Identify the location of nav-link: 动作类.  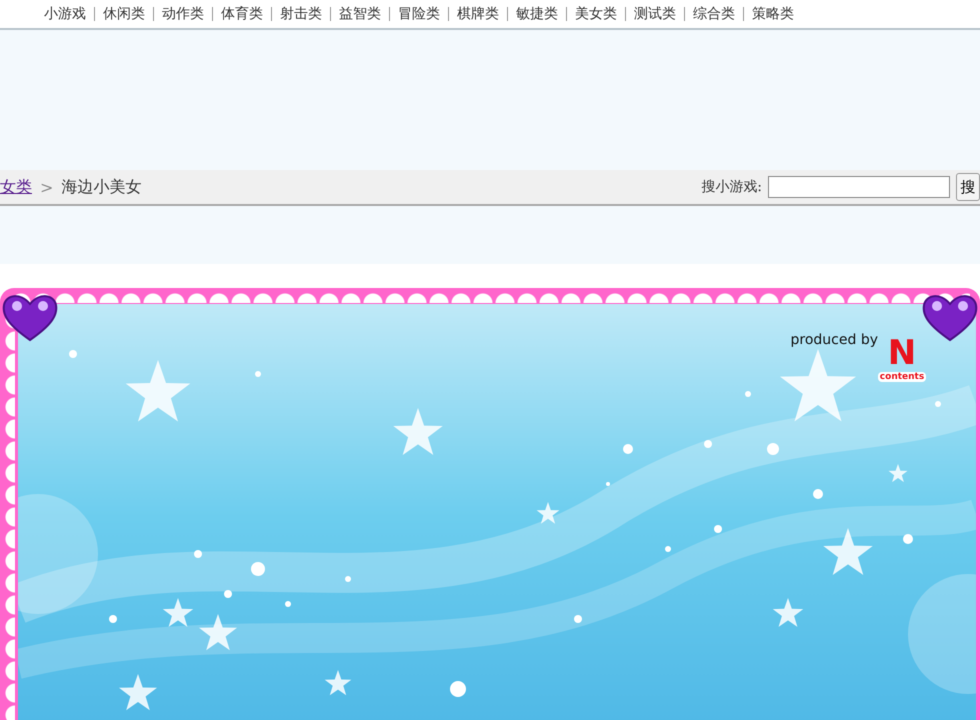
(183, 14).